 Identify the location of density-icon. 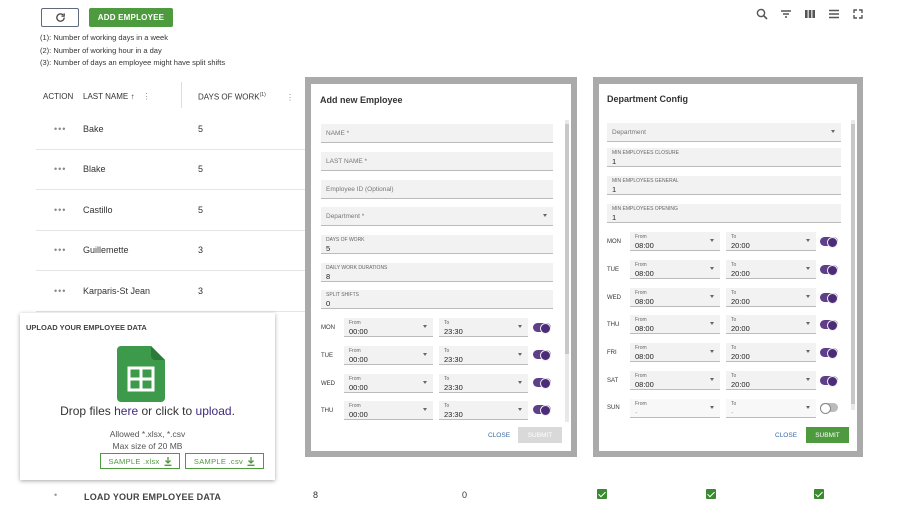
(834, 14).